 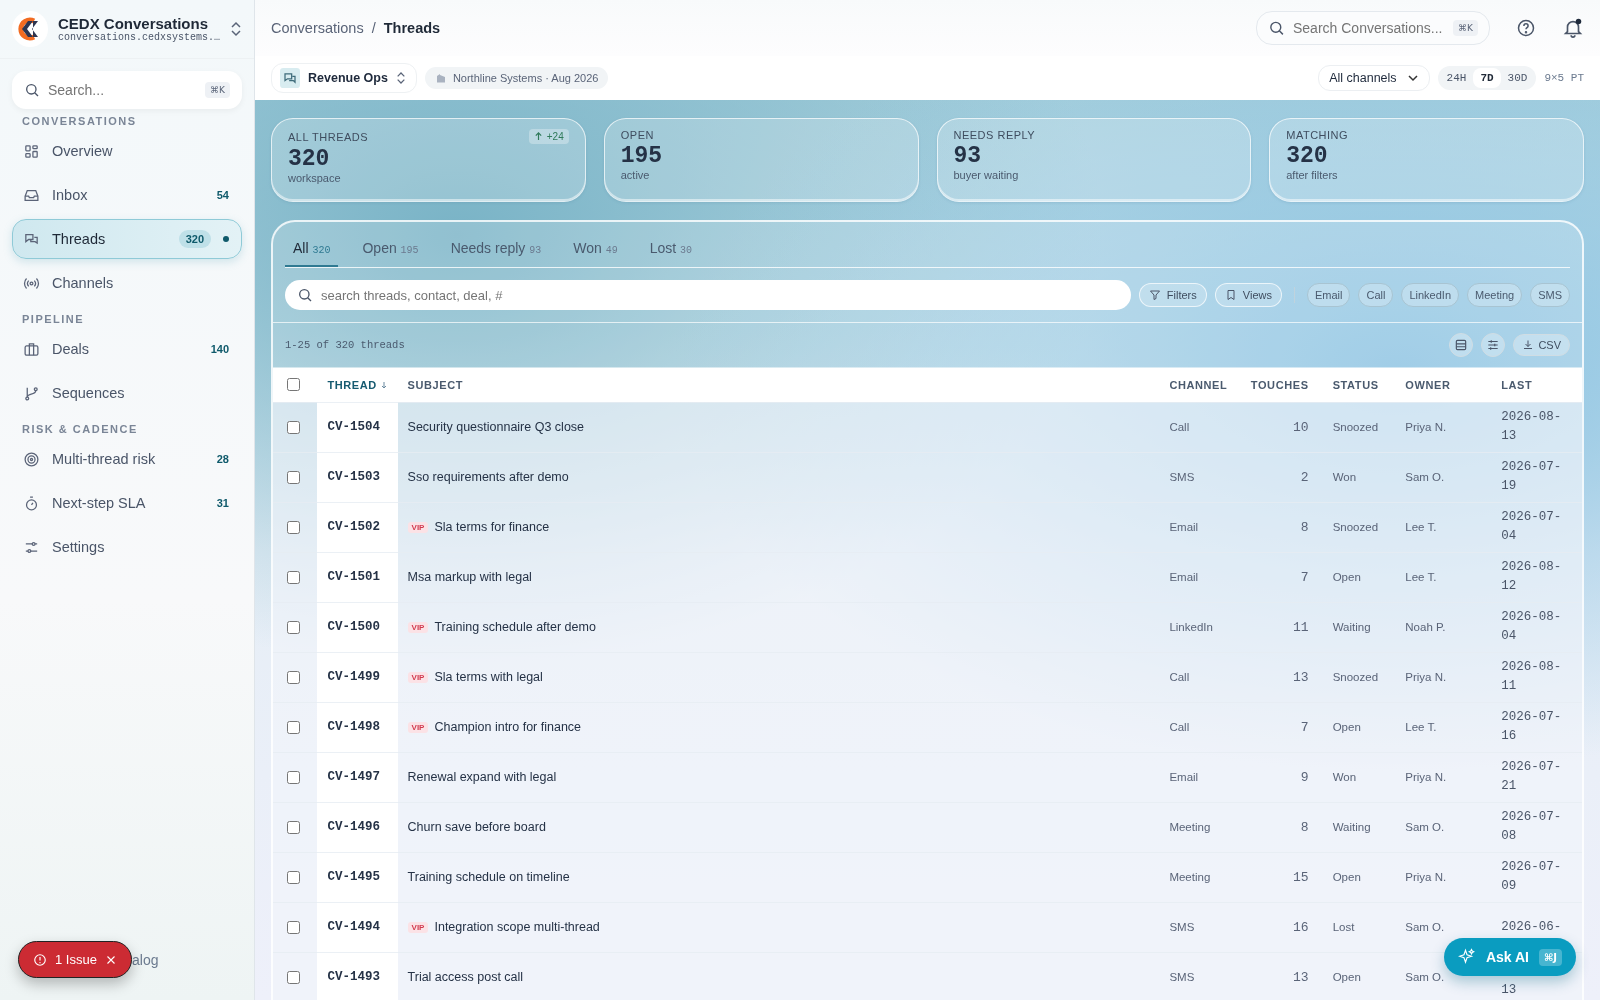 What do you see at coordinates (595, 248) in the screenshot?
I see `filter-tab: Won 49` at bounding box center [595, 248].